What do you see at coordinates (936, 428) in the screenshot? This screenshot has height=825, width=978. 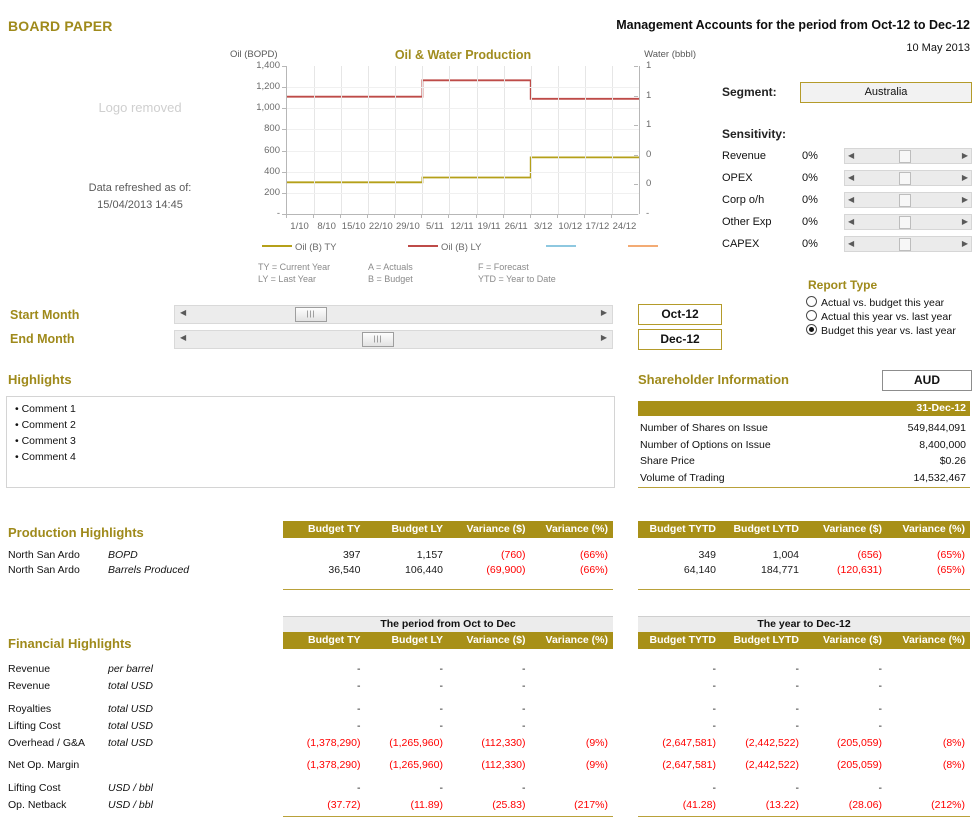 I see `shareholder-row-value: 549,844,091` at bounding box center [936, 428].